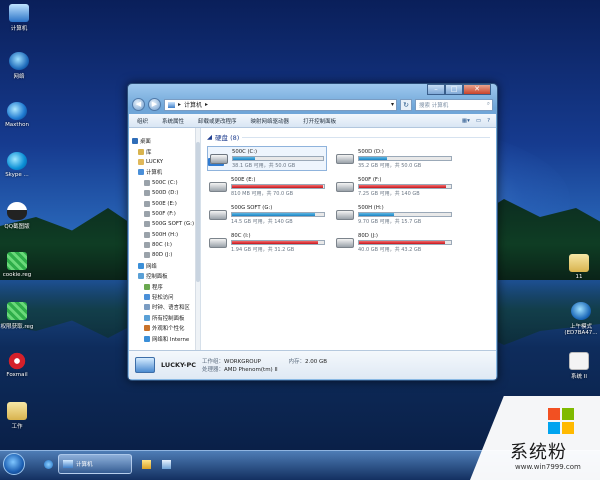  I want to click on minimize-button: –, so click(436, 89).